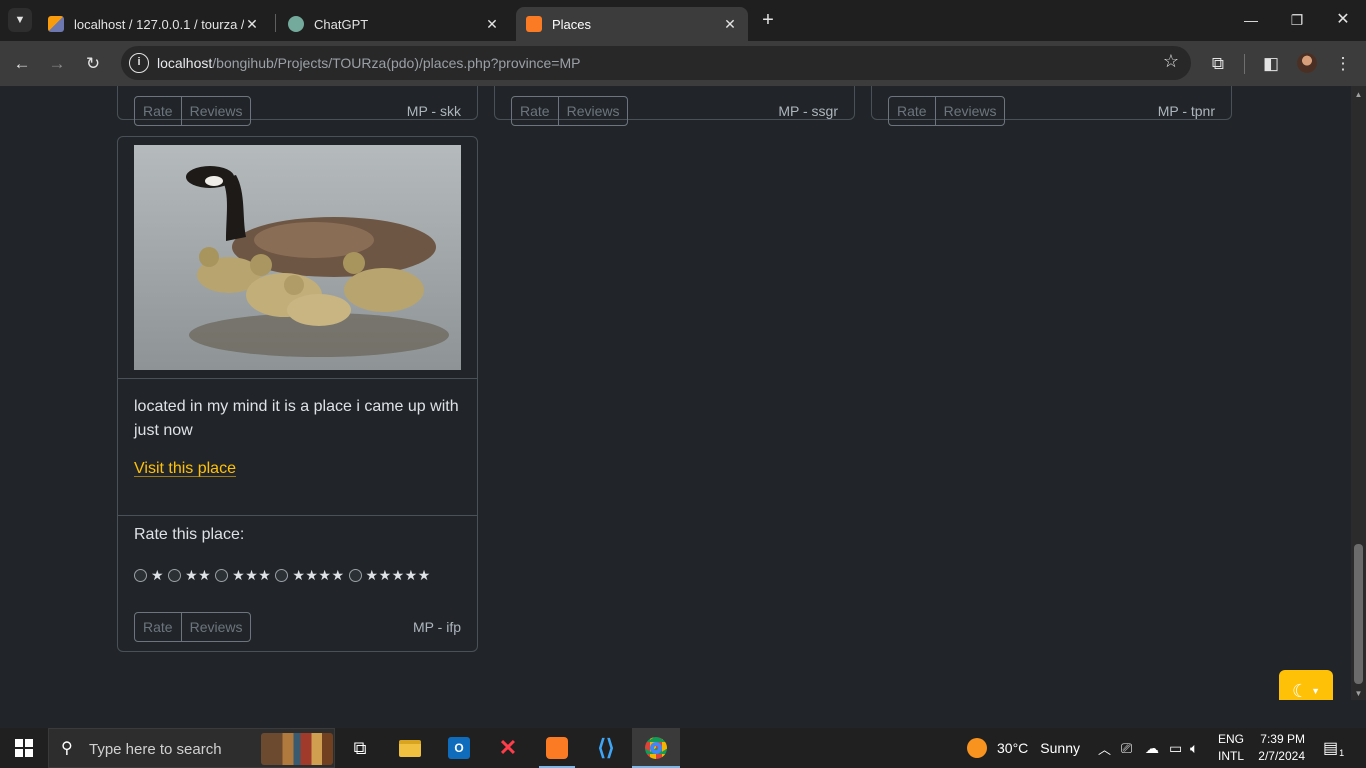  I want to click on tab-title: ChatGPT, so click(341, 24).